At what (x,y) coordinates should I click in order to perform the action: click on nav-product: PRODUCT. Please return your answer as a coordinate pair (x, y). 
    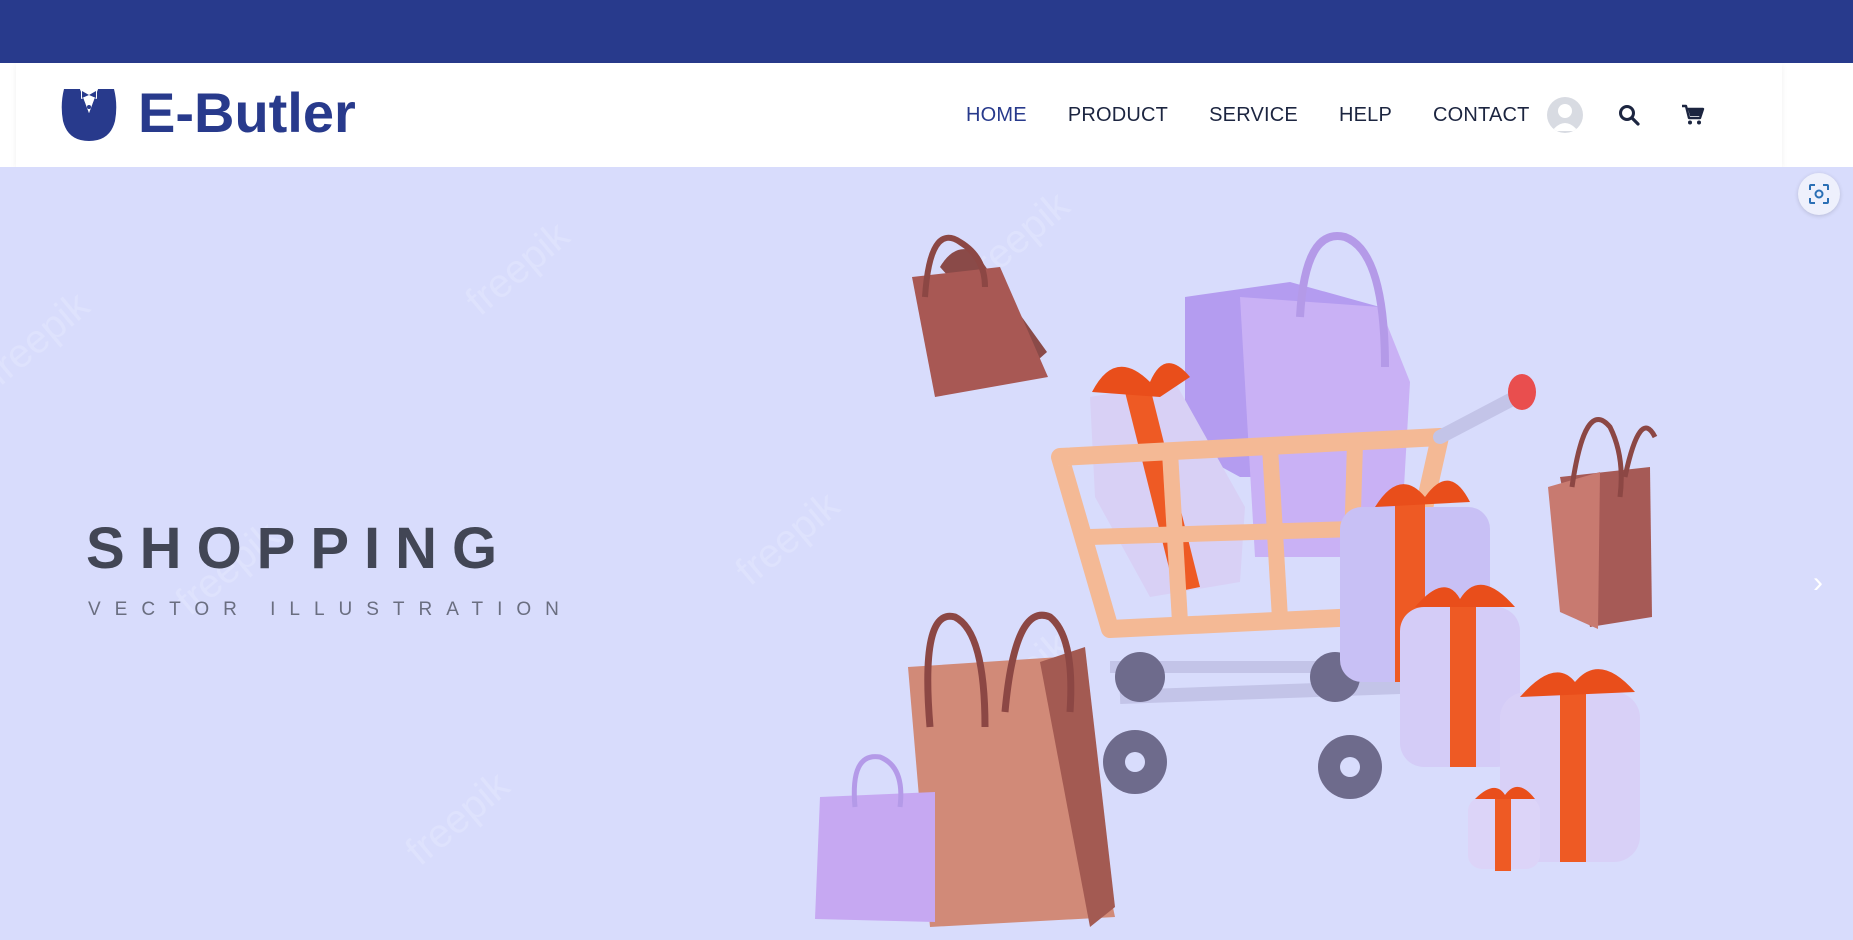
    Looking at the image, I should click on (1118, 115).